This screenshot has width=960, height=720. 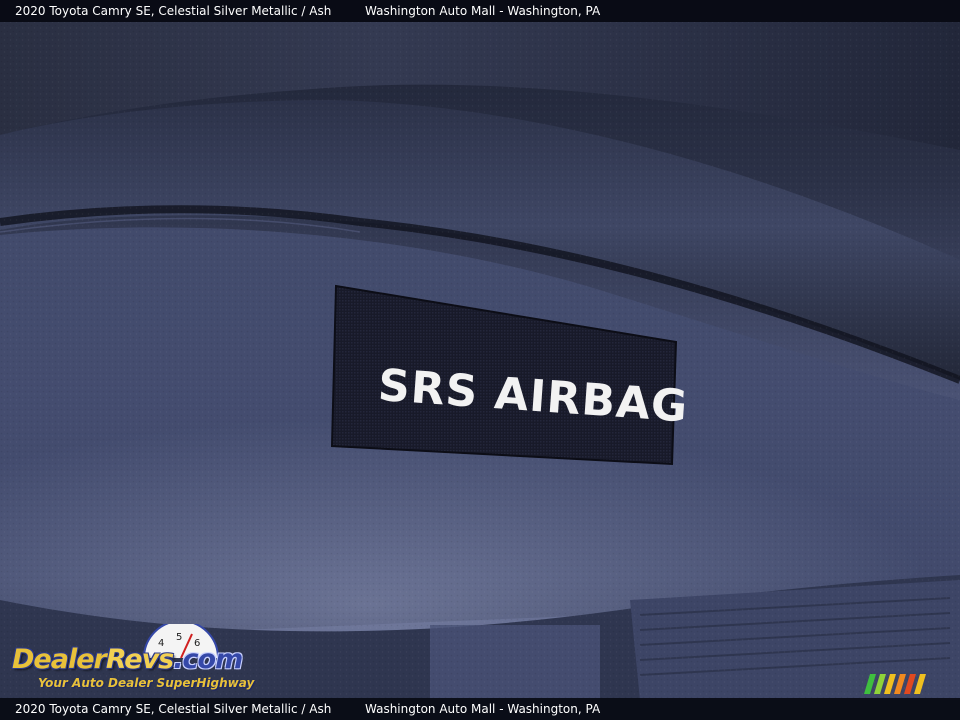 I want to click on brand-name: DealerRevs.com, so click(x=127, y=659).